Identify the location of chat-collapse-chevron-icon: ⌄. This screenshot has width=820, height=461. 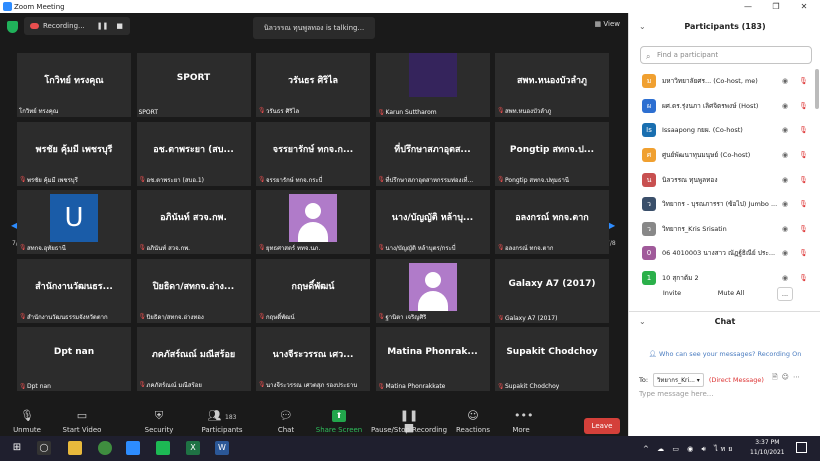
(642, 322).